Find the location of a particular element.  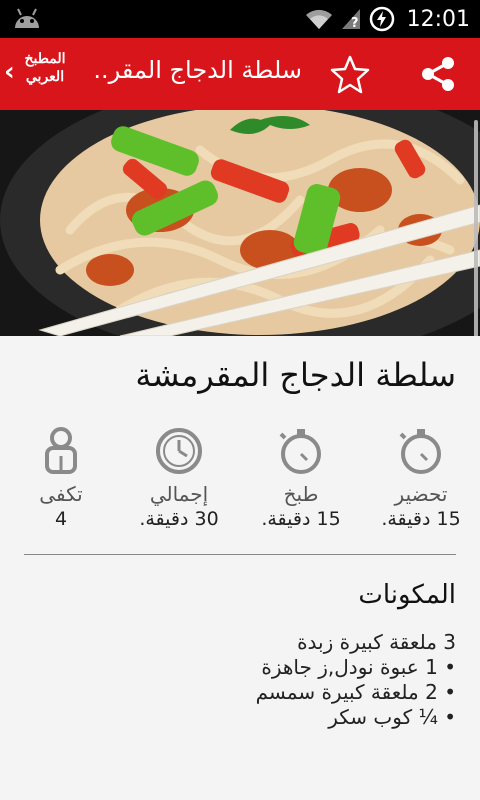

logo-line-2: العربي is located at coordinates (45, 77).